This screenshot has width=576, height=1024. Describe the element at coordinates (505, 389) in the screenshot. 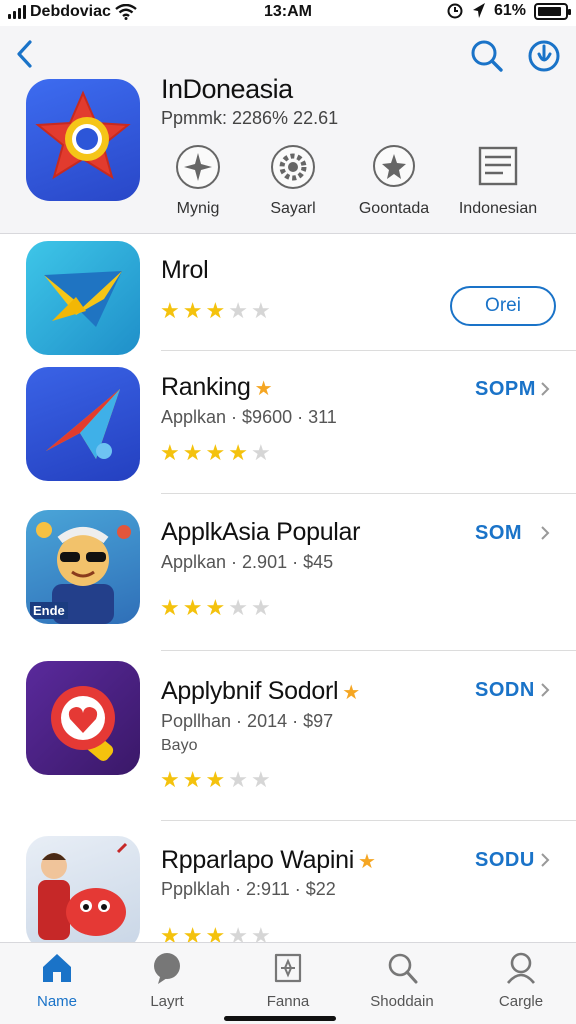

I see `price-button: SOPM` at that location.